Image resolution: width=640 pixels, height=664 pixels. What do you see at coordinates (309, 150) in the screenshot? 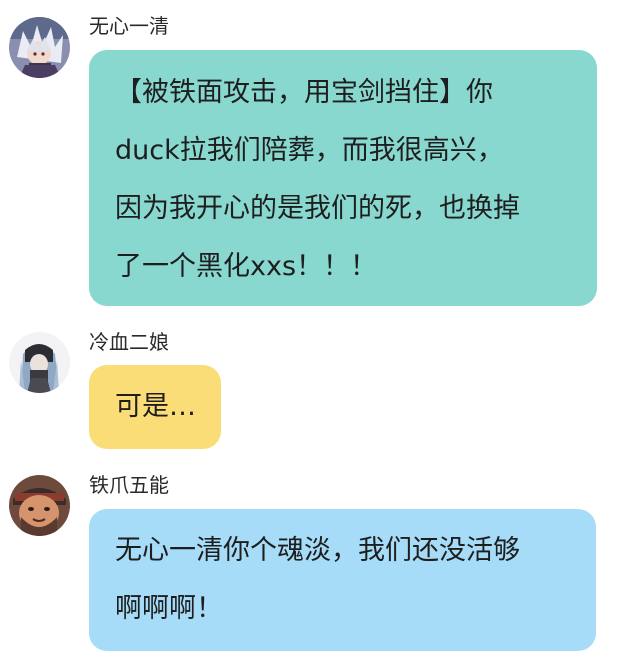
I see `message-line: duck拉我们陪葬，而我很高兴，` at bounding box center [309, 150].